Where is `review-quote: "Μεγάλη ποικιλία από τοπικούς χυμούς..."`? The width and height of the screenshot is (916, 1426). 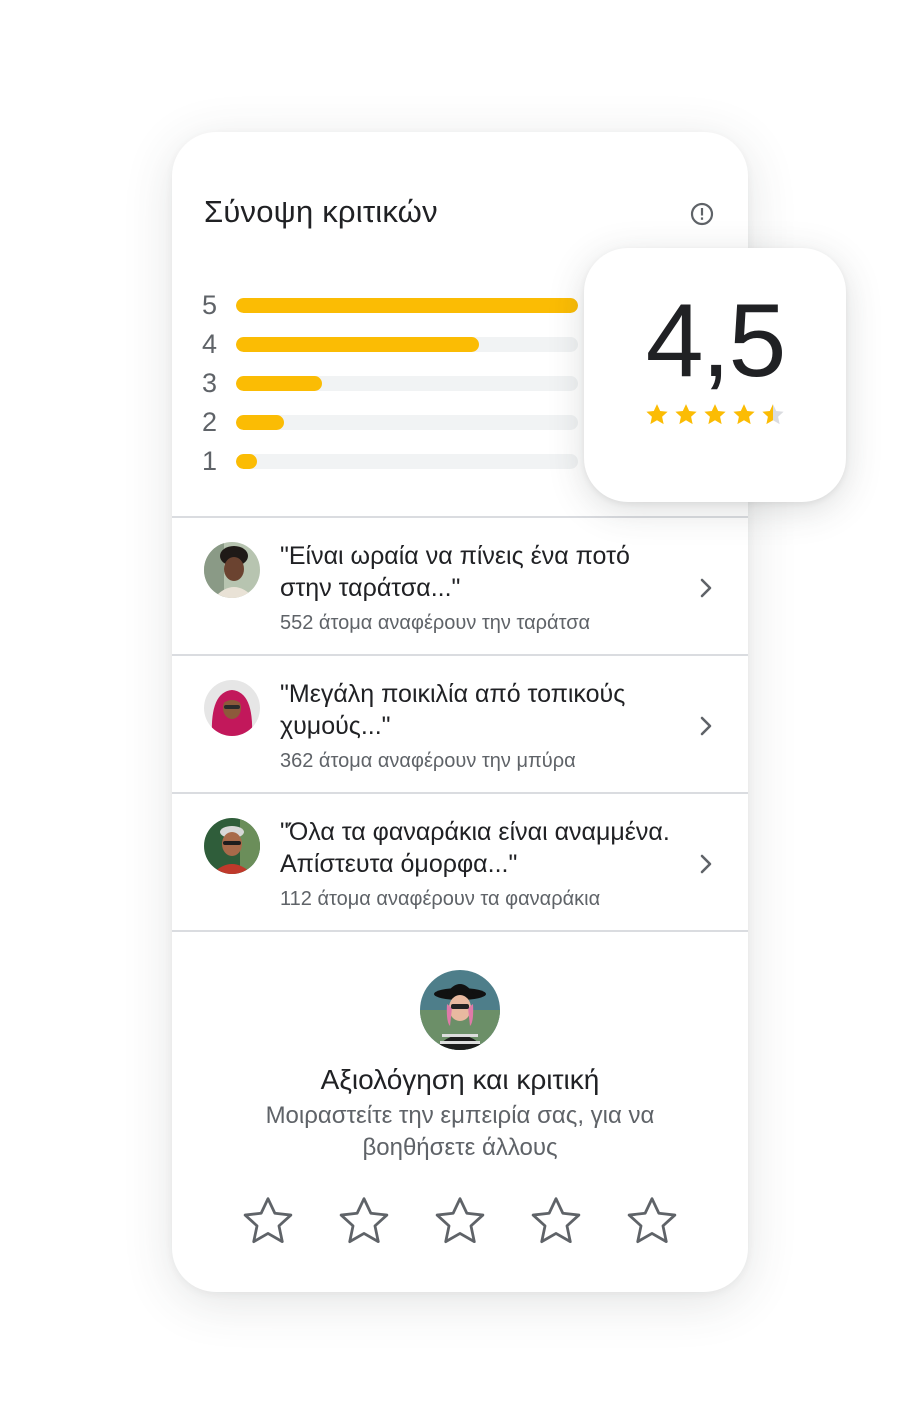 review-quote: "Μεγάλη ποικιλία από τοπικούς χυμούς..." is located at coordinates (453, 710).